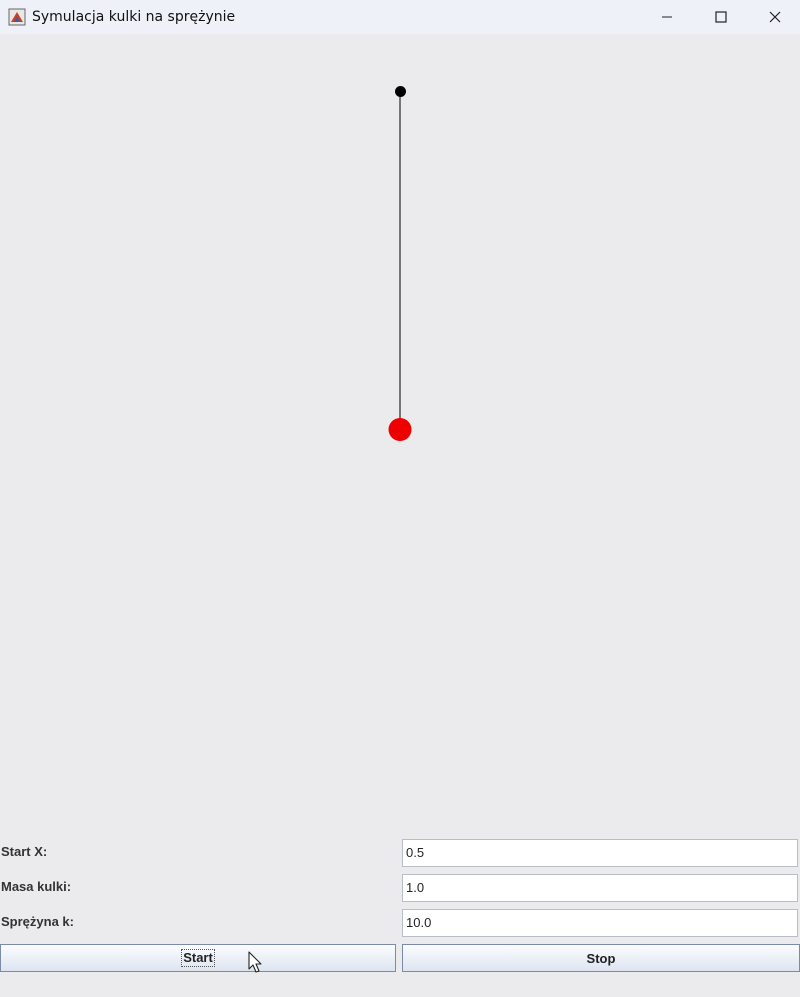 This screenshot has width=800, height=997. I want to click on stop-button-label: Stop, so click(601, 958).